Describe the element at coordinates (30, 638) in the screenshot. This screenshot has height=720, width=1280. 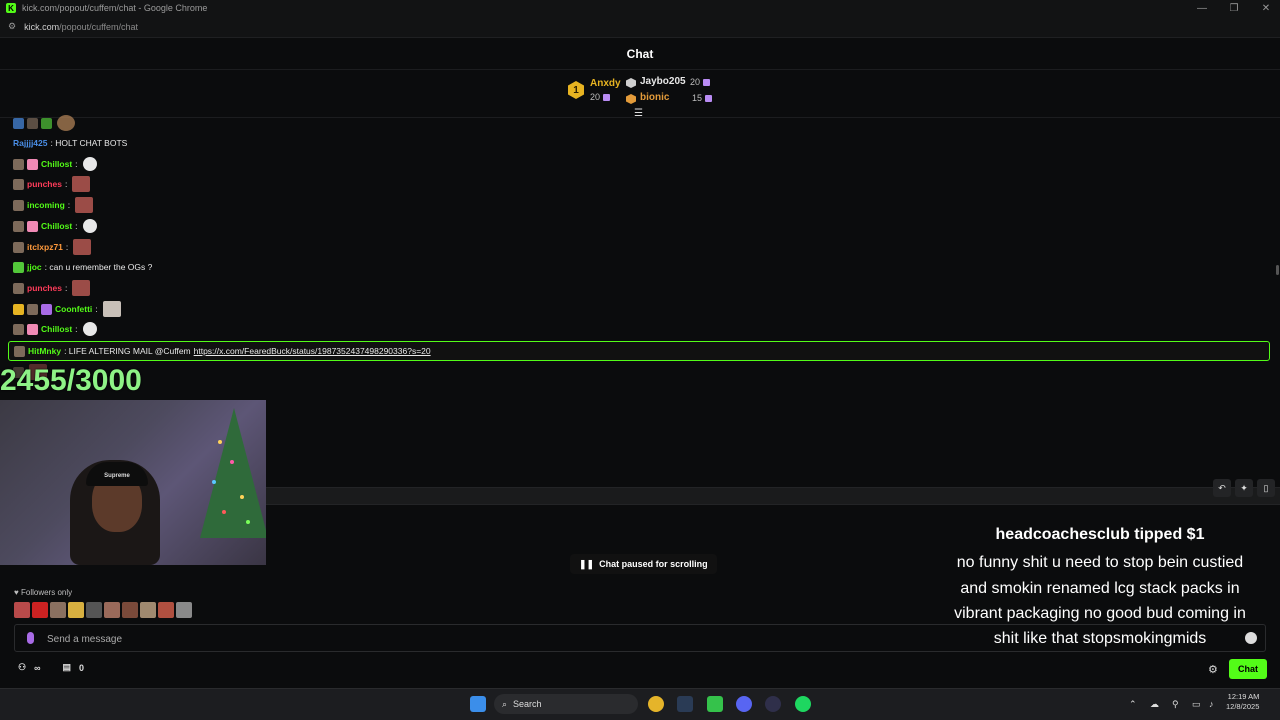
I see `microphone-icon` at that location.